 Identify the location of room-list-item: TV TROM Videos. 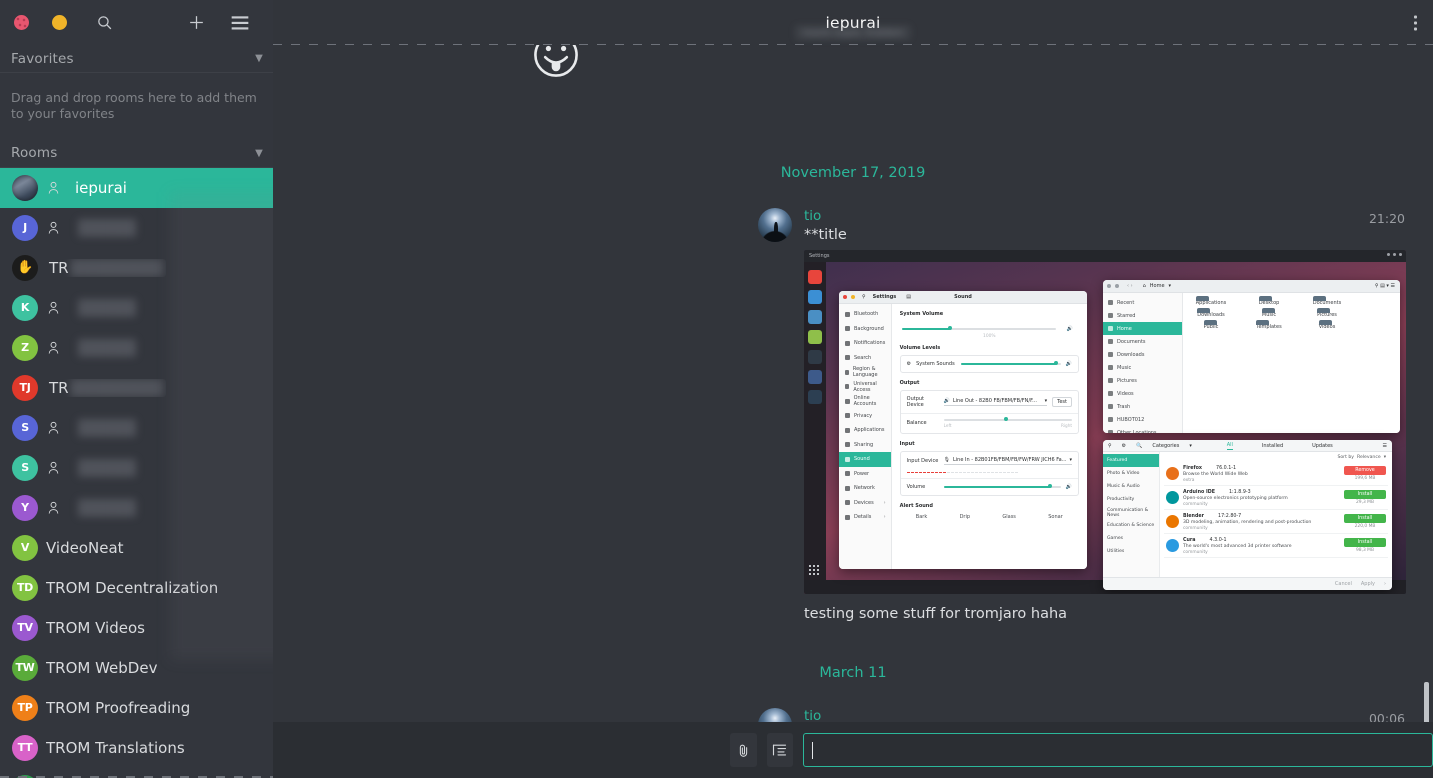
(136, 628).